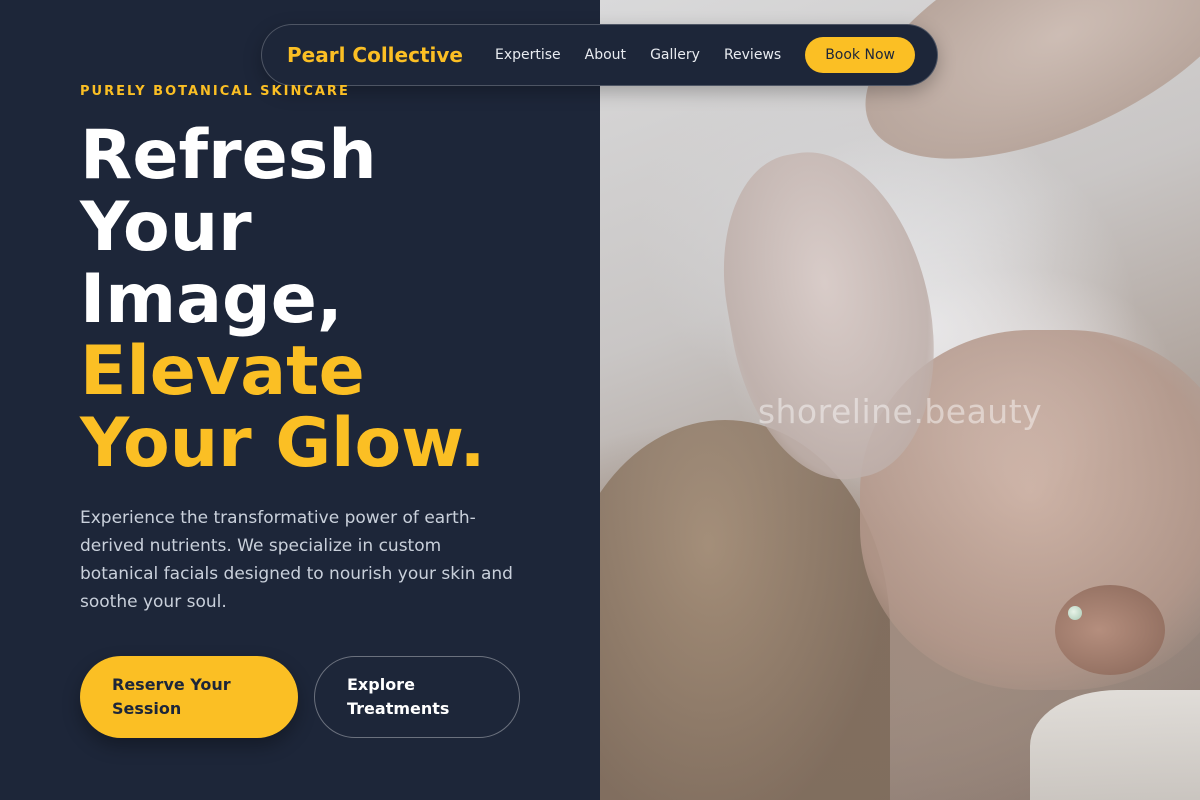 This screenshot has width=1200, height=800. I want to click on headline-accent-line: Your Glow., so click(283, 443).